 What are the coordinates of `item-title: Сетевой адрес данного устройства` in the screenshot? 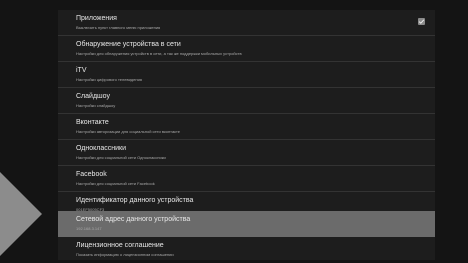 It's located at (133, 219).